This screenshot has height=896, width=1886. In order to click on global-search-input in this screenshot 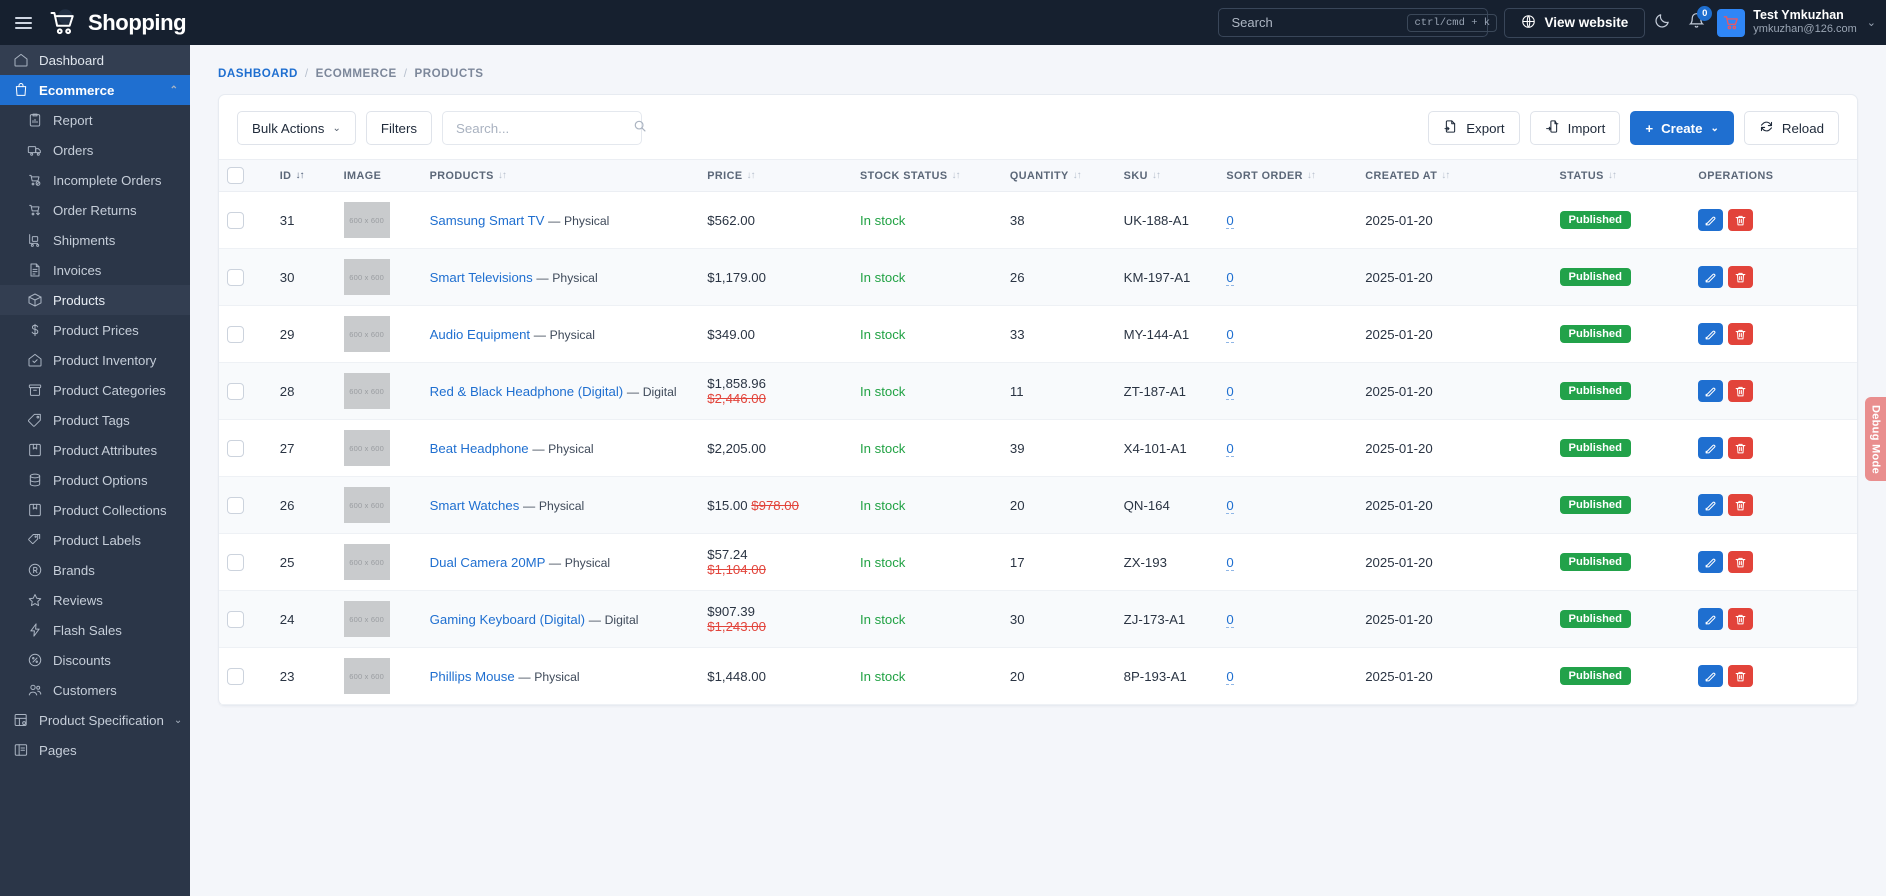, I will do `click(1319, 22)`.